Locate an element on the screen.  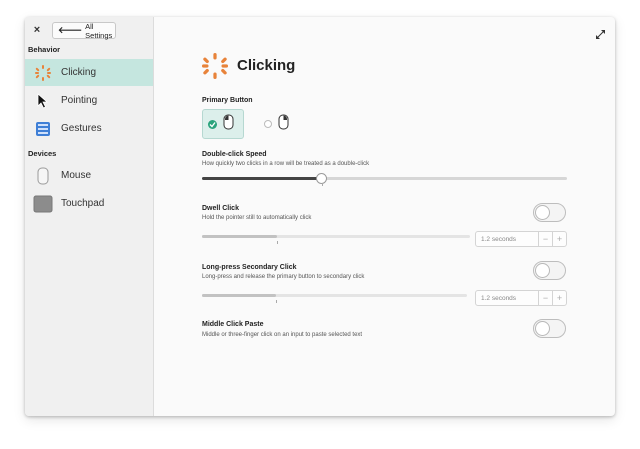
dwell-click-toggle is located at coordinates (549, 212).